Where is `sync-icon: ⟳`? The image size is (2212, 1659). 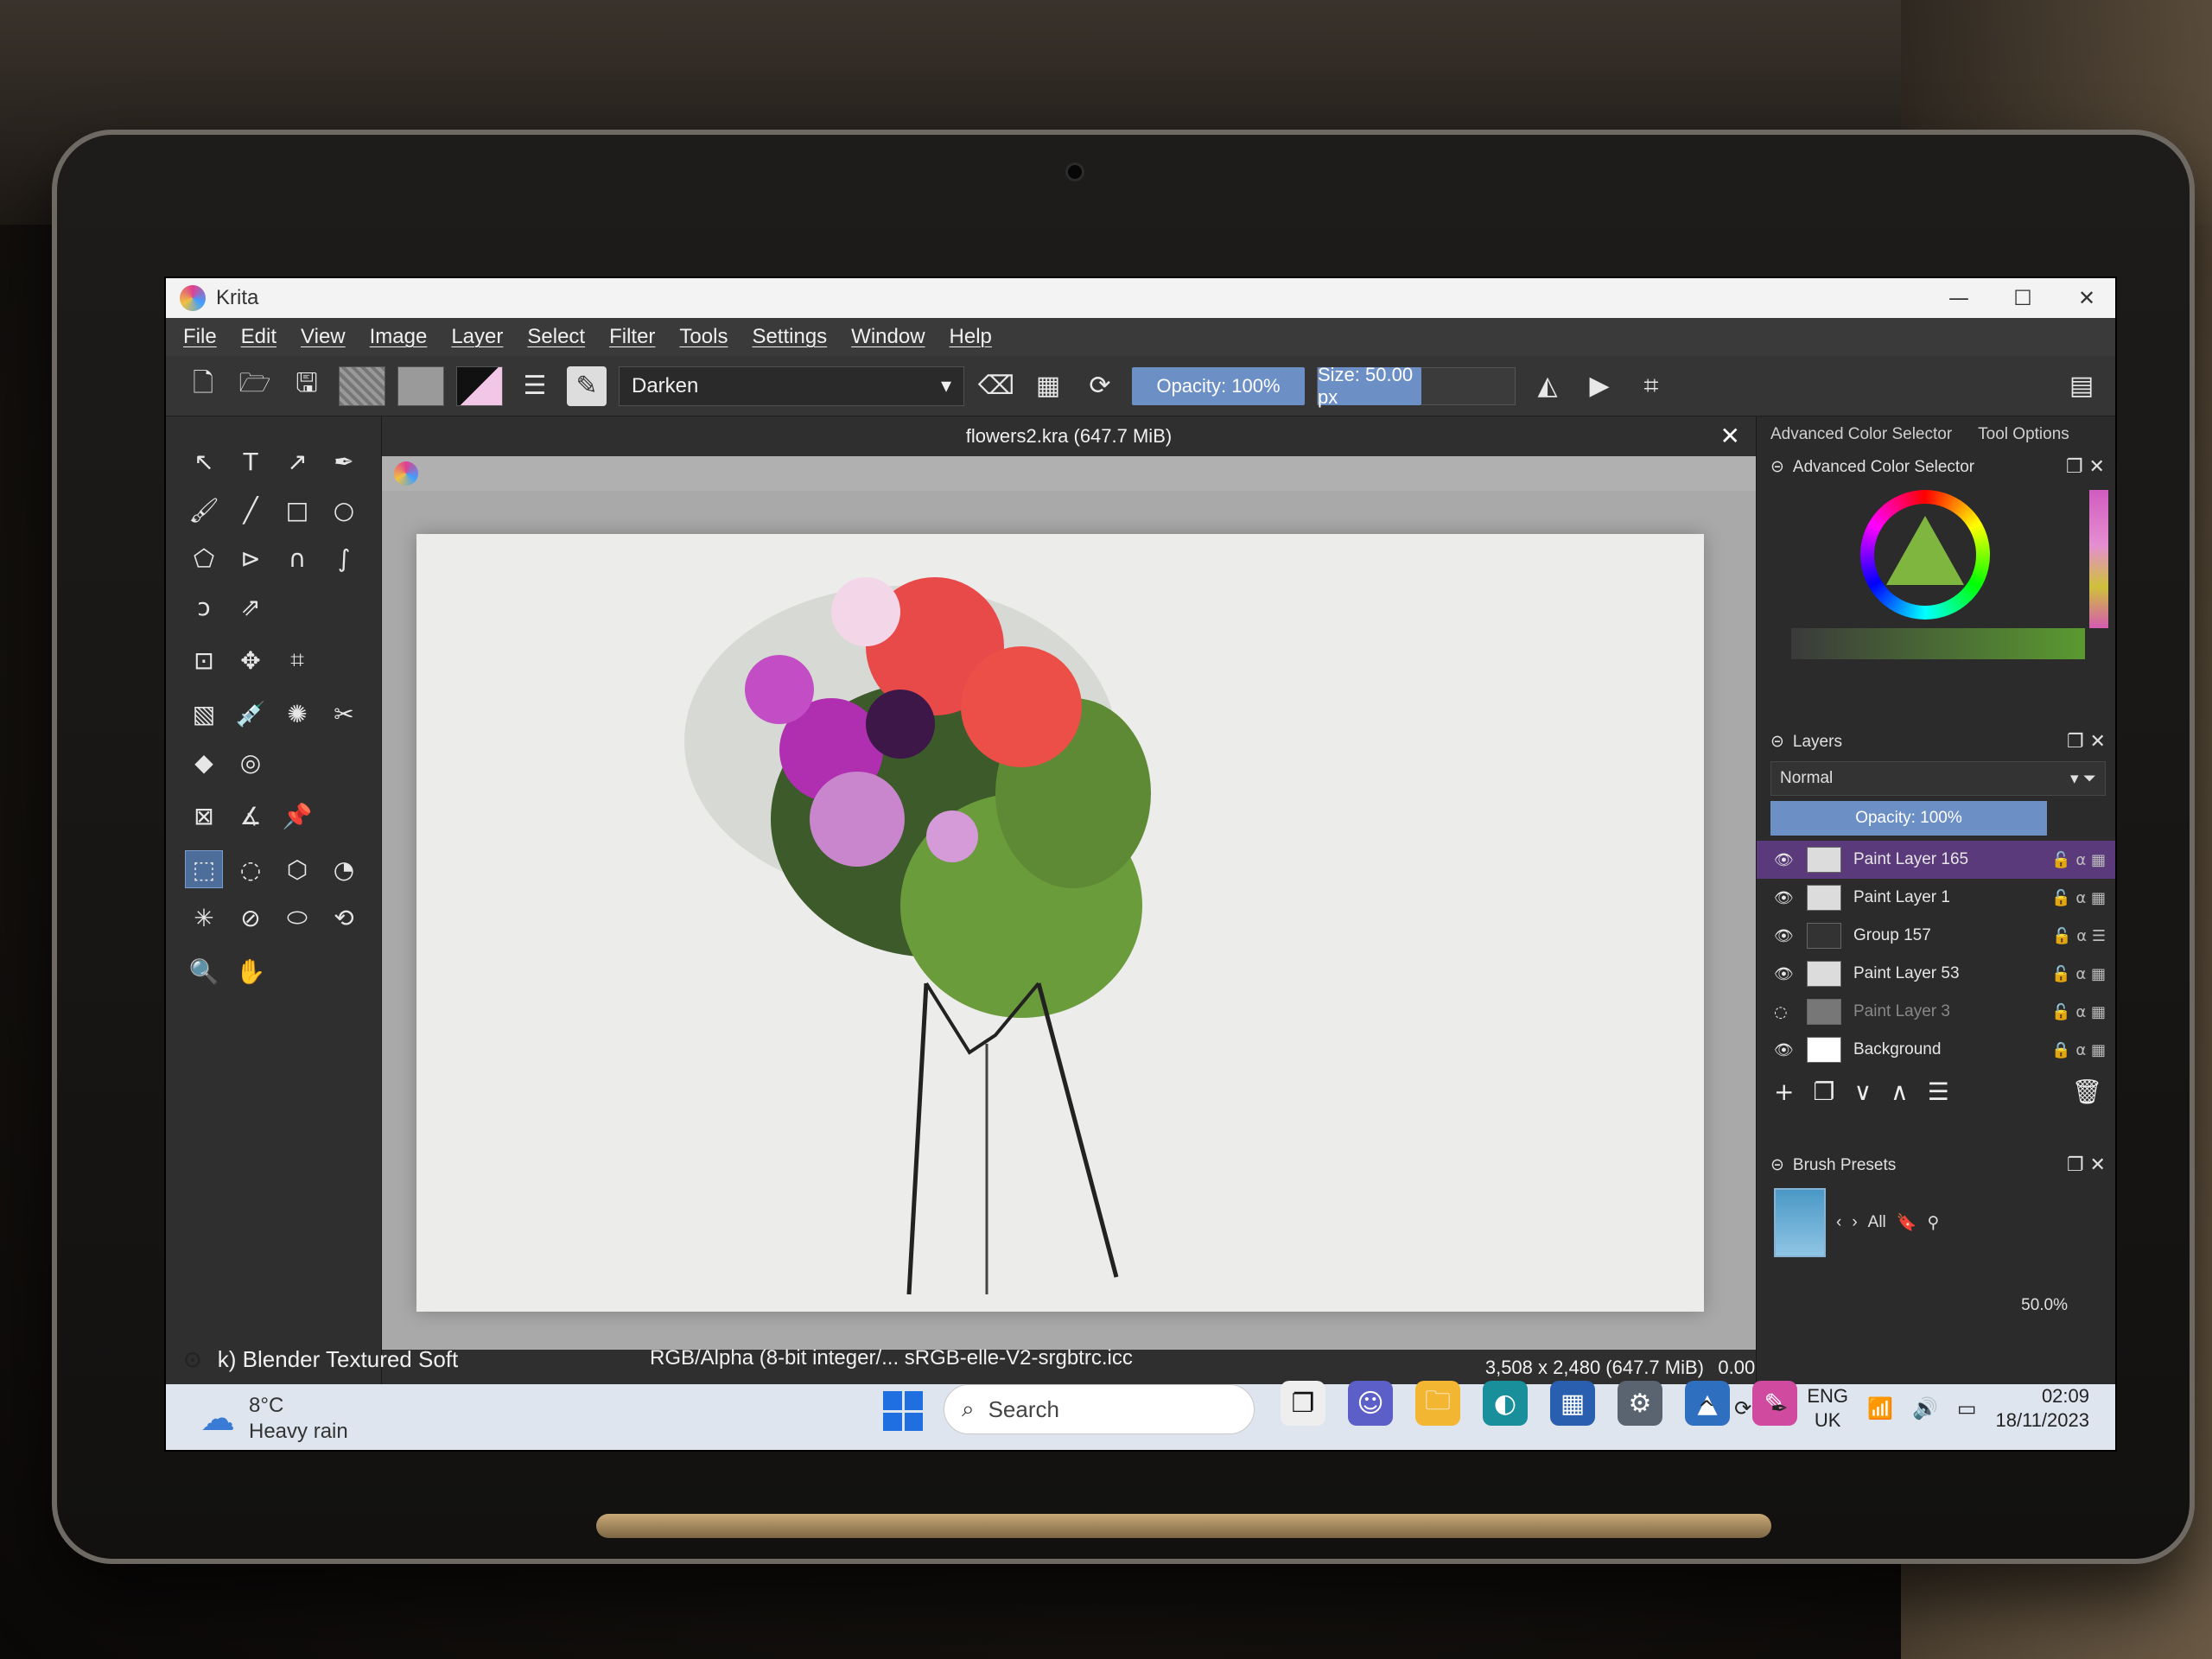
sync-icon: ⟳ is located at coordinates (1742, 1408).